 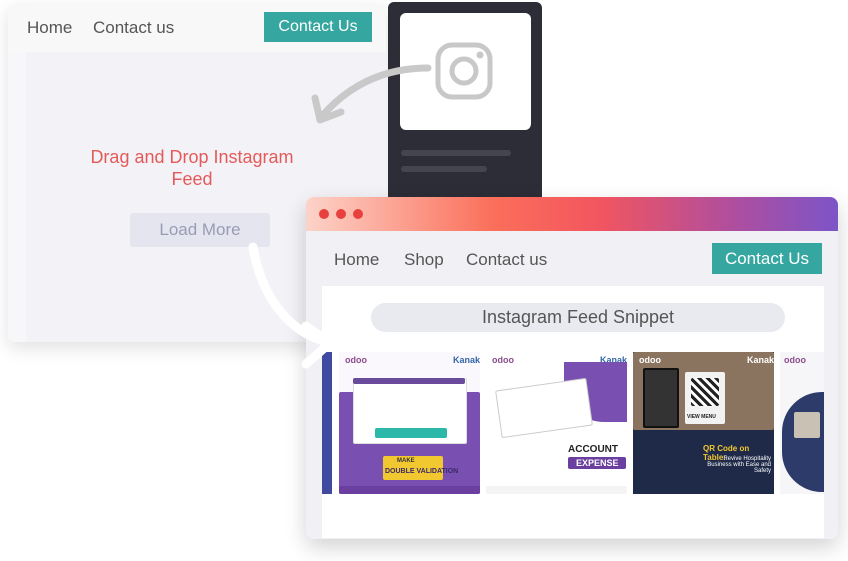 What do you see at coordinates (291, 305) in the screenshot?
I see `curved-arrow-down` at bounding box center [291, 305].